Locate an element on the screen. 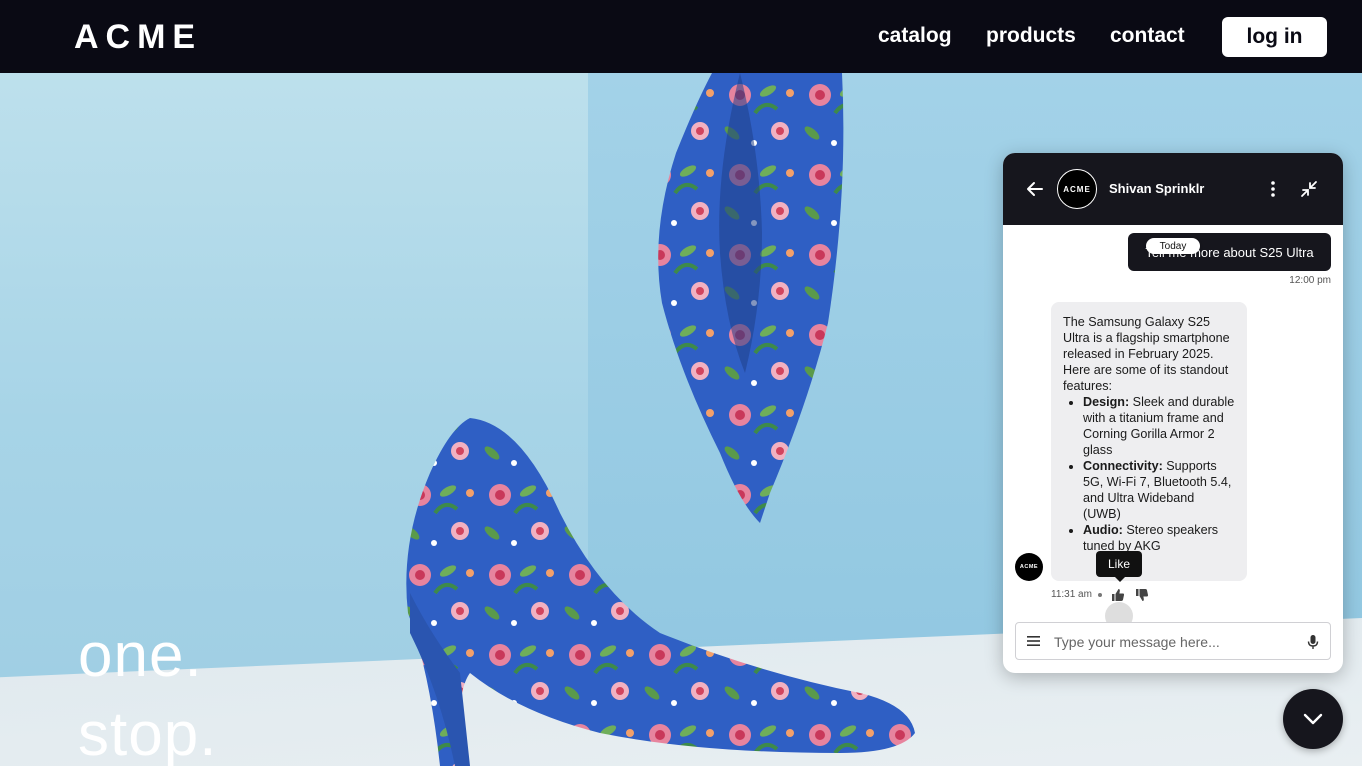  login-button: log in is located at coordinates (1274, 37).